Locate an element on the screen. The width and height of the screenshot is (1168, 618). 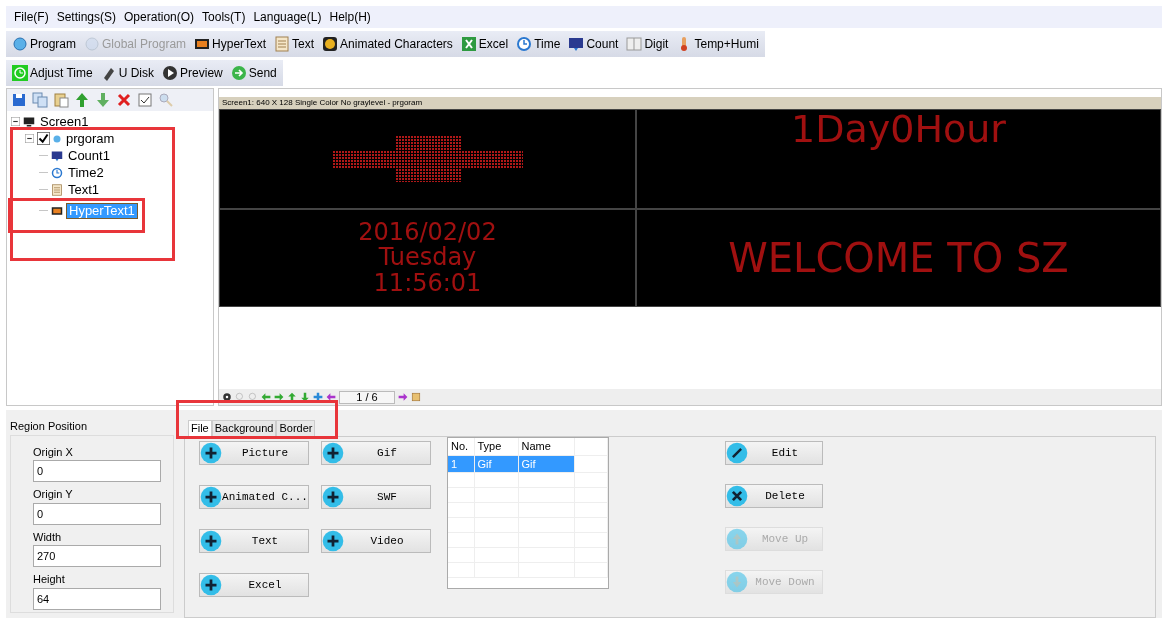
menu-item: Help(H) is located at coordinates (350, 17).